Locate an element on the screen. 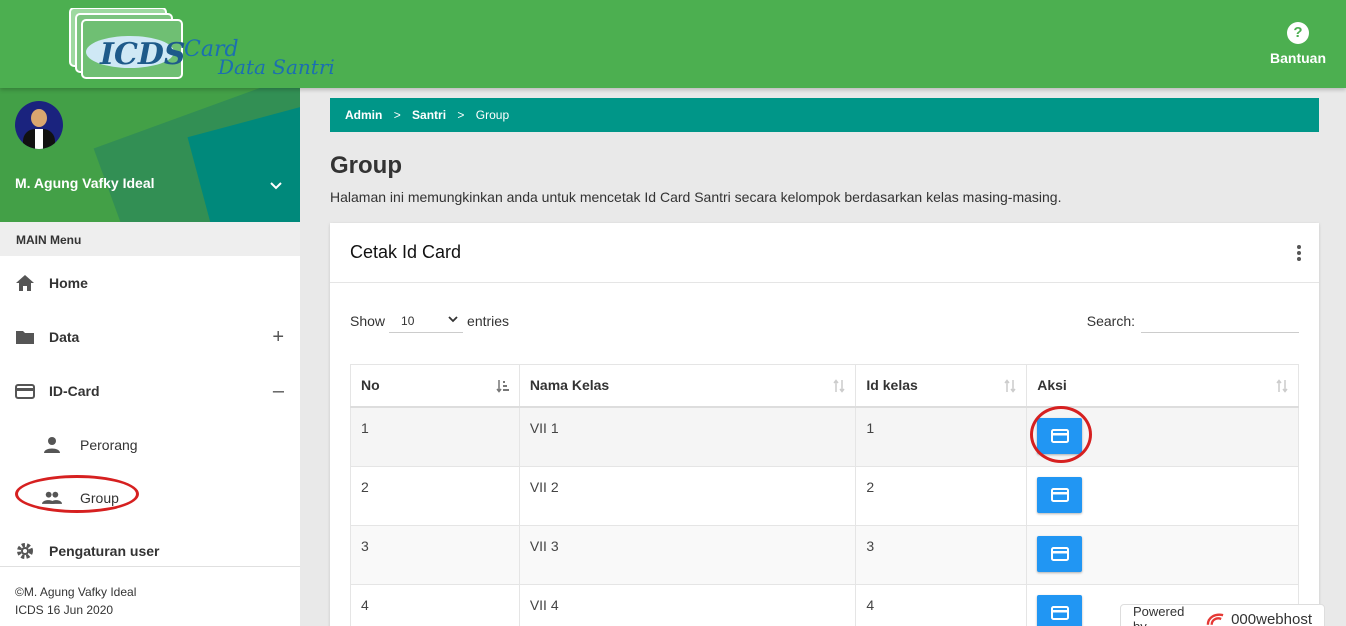 The image size is (1346, 626). search-input is located at coordinates (1220, 321).